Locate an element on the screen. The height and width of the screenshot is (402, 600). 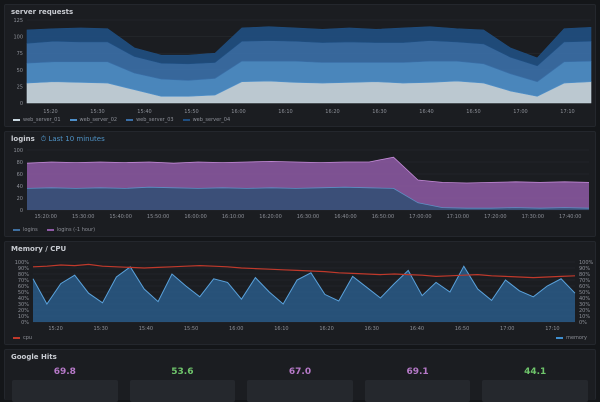
legend-item: web_server_02 is located at coordinates (93, 120).